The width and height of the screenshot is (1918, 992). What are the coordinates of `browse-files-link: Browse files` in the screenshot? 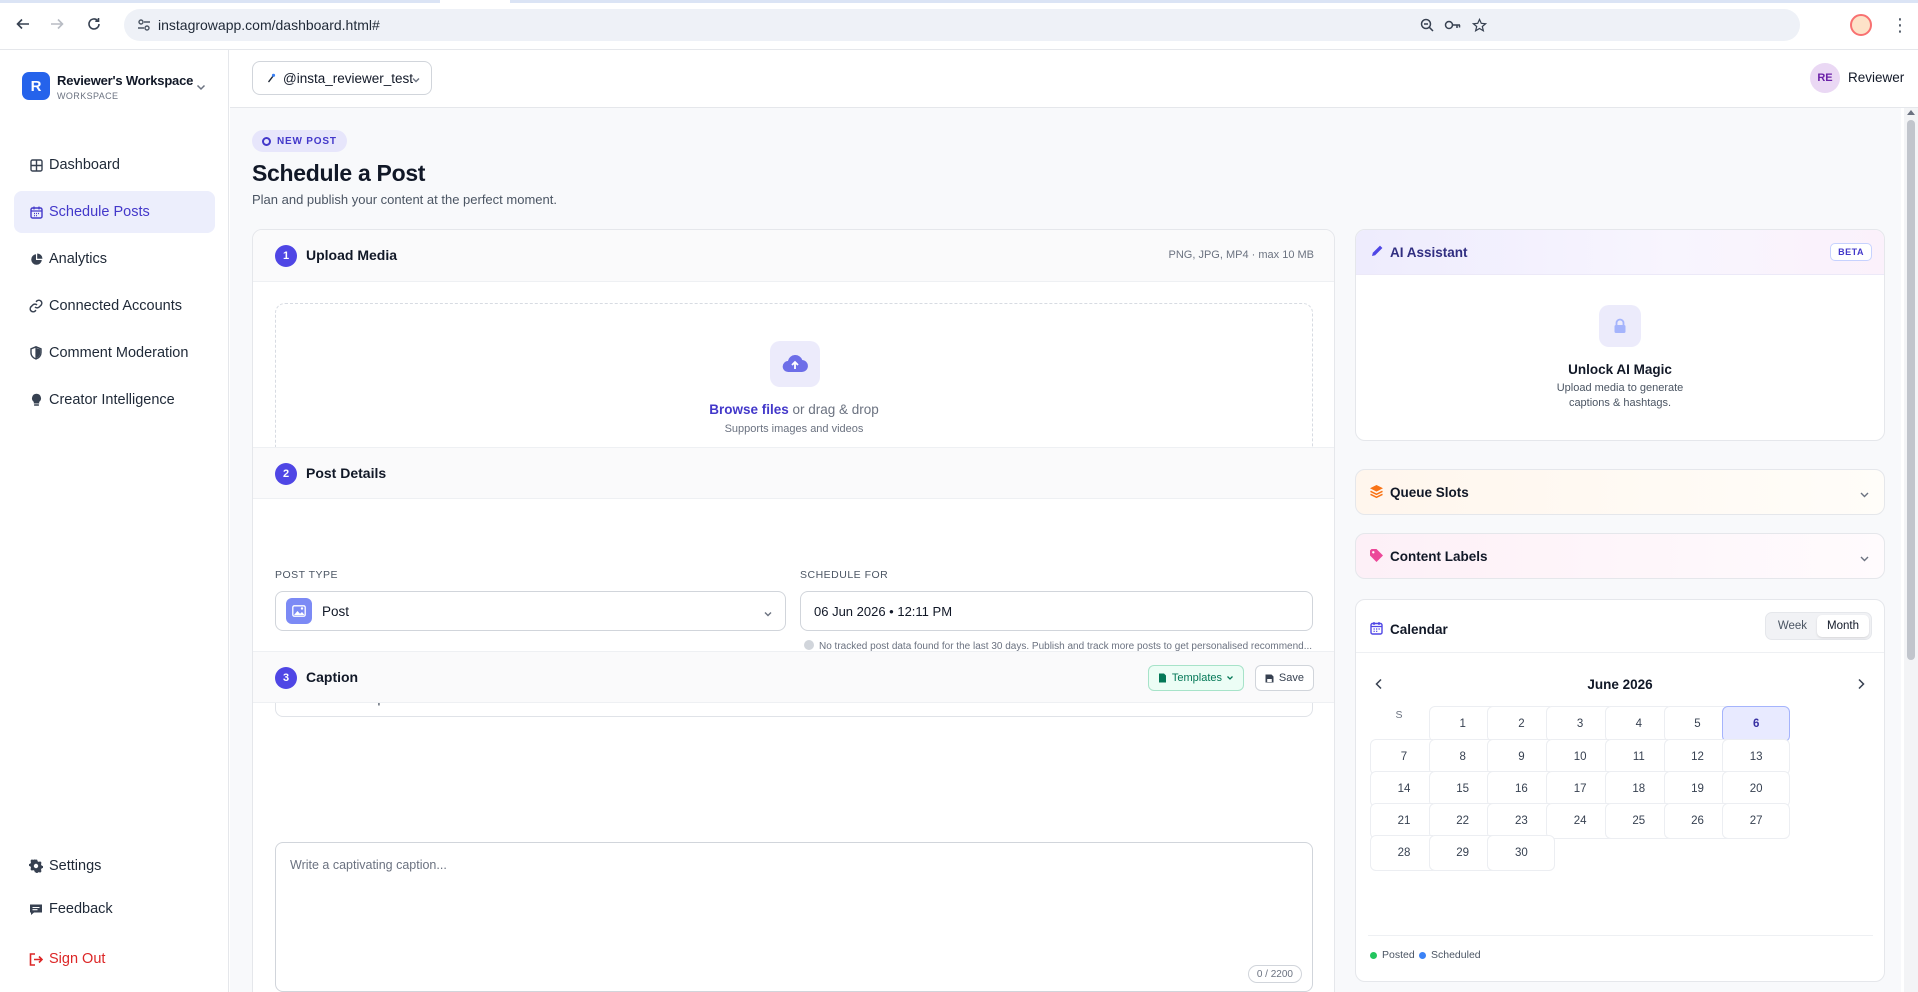 It's located at (749, 409).